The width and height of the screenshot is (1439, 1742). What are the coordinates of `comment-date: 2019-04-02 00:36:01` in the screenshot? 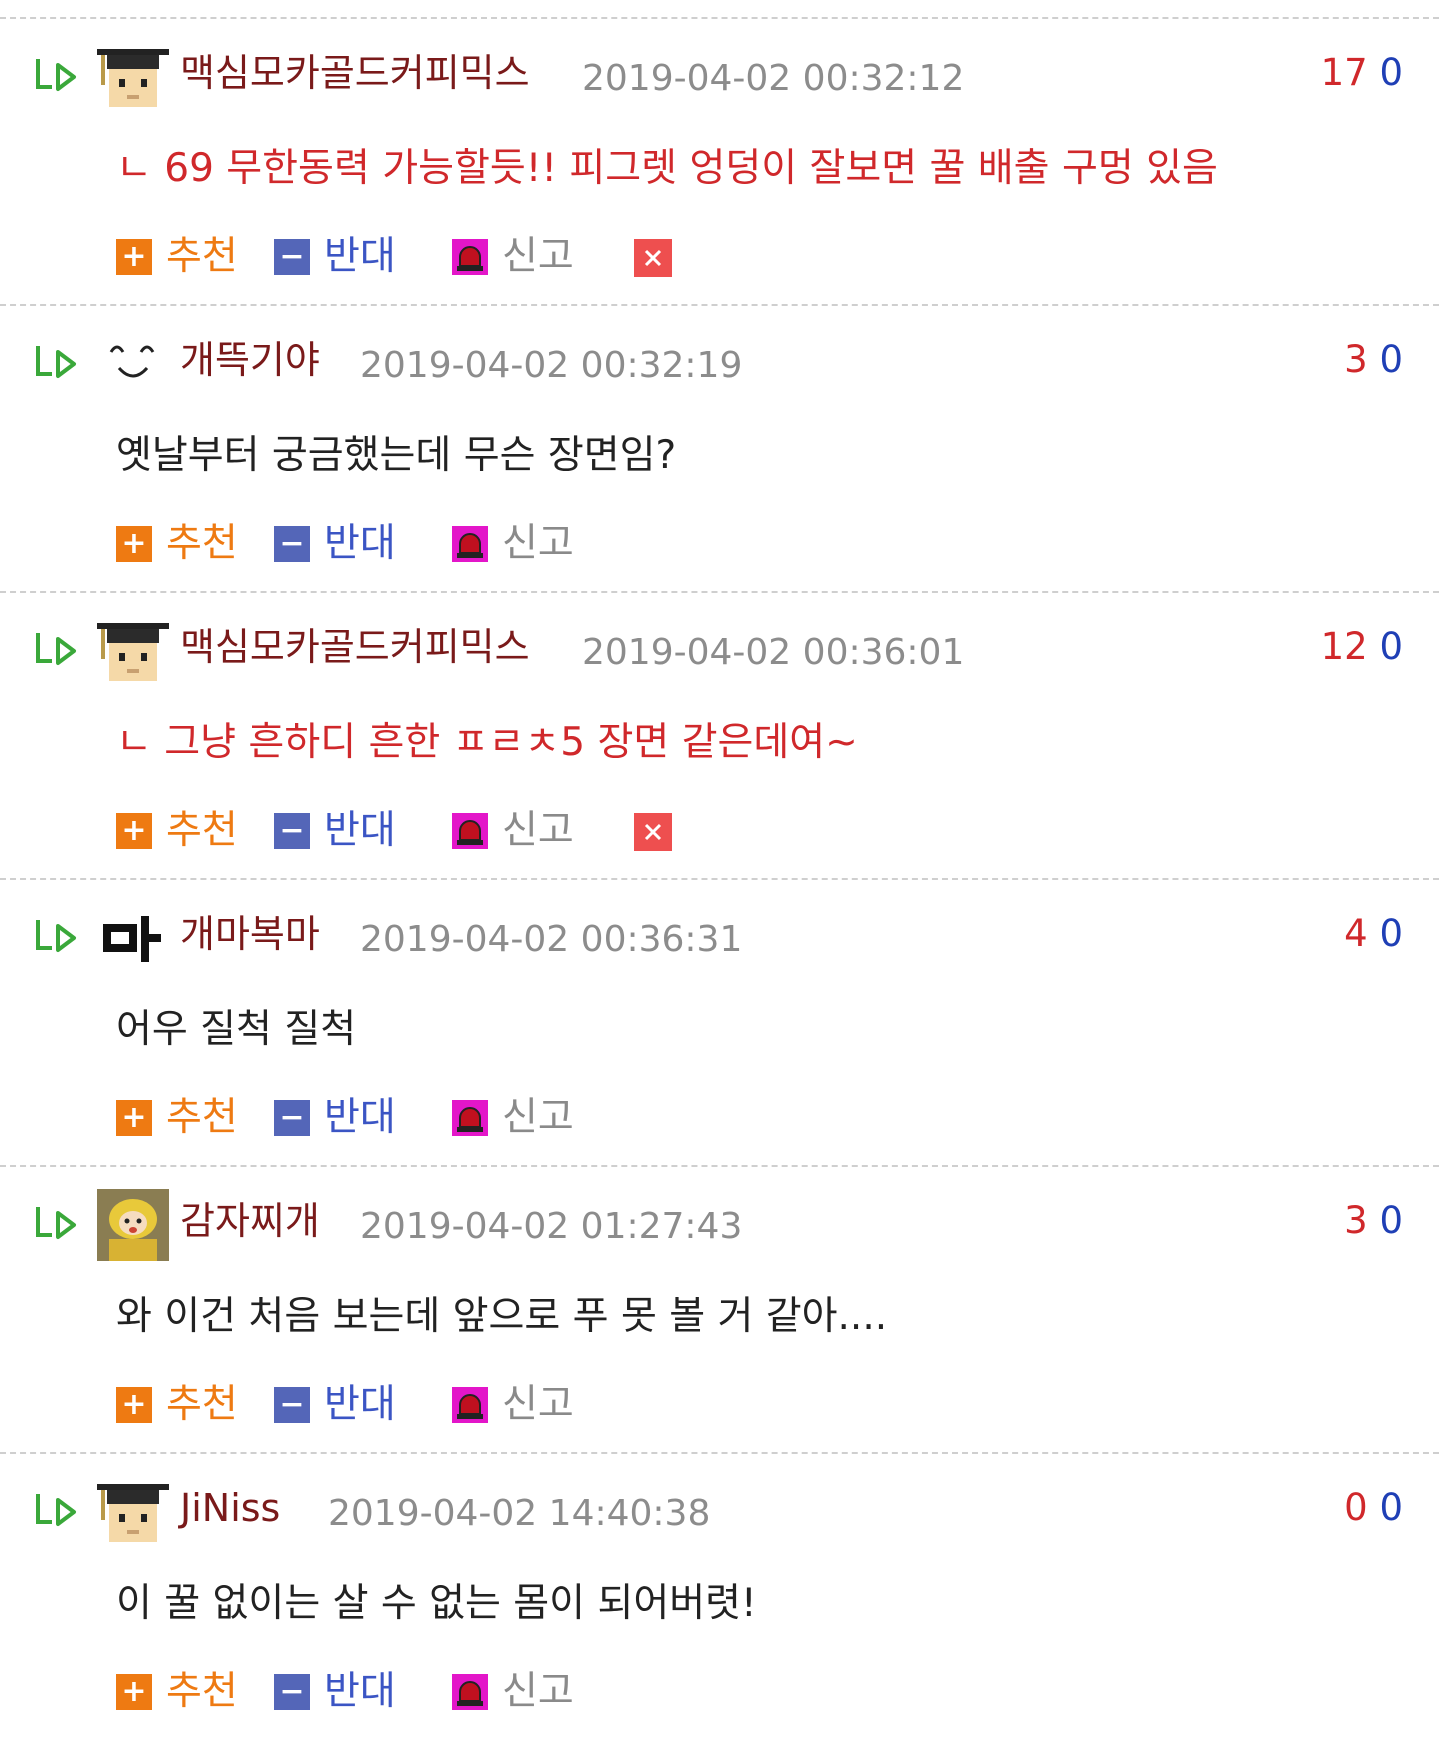 It's located at (773, 652).